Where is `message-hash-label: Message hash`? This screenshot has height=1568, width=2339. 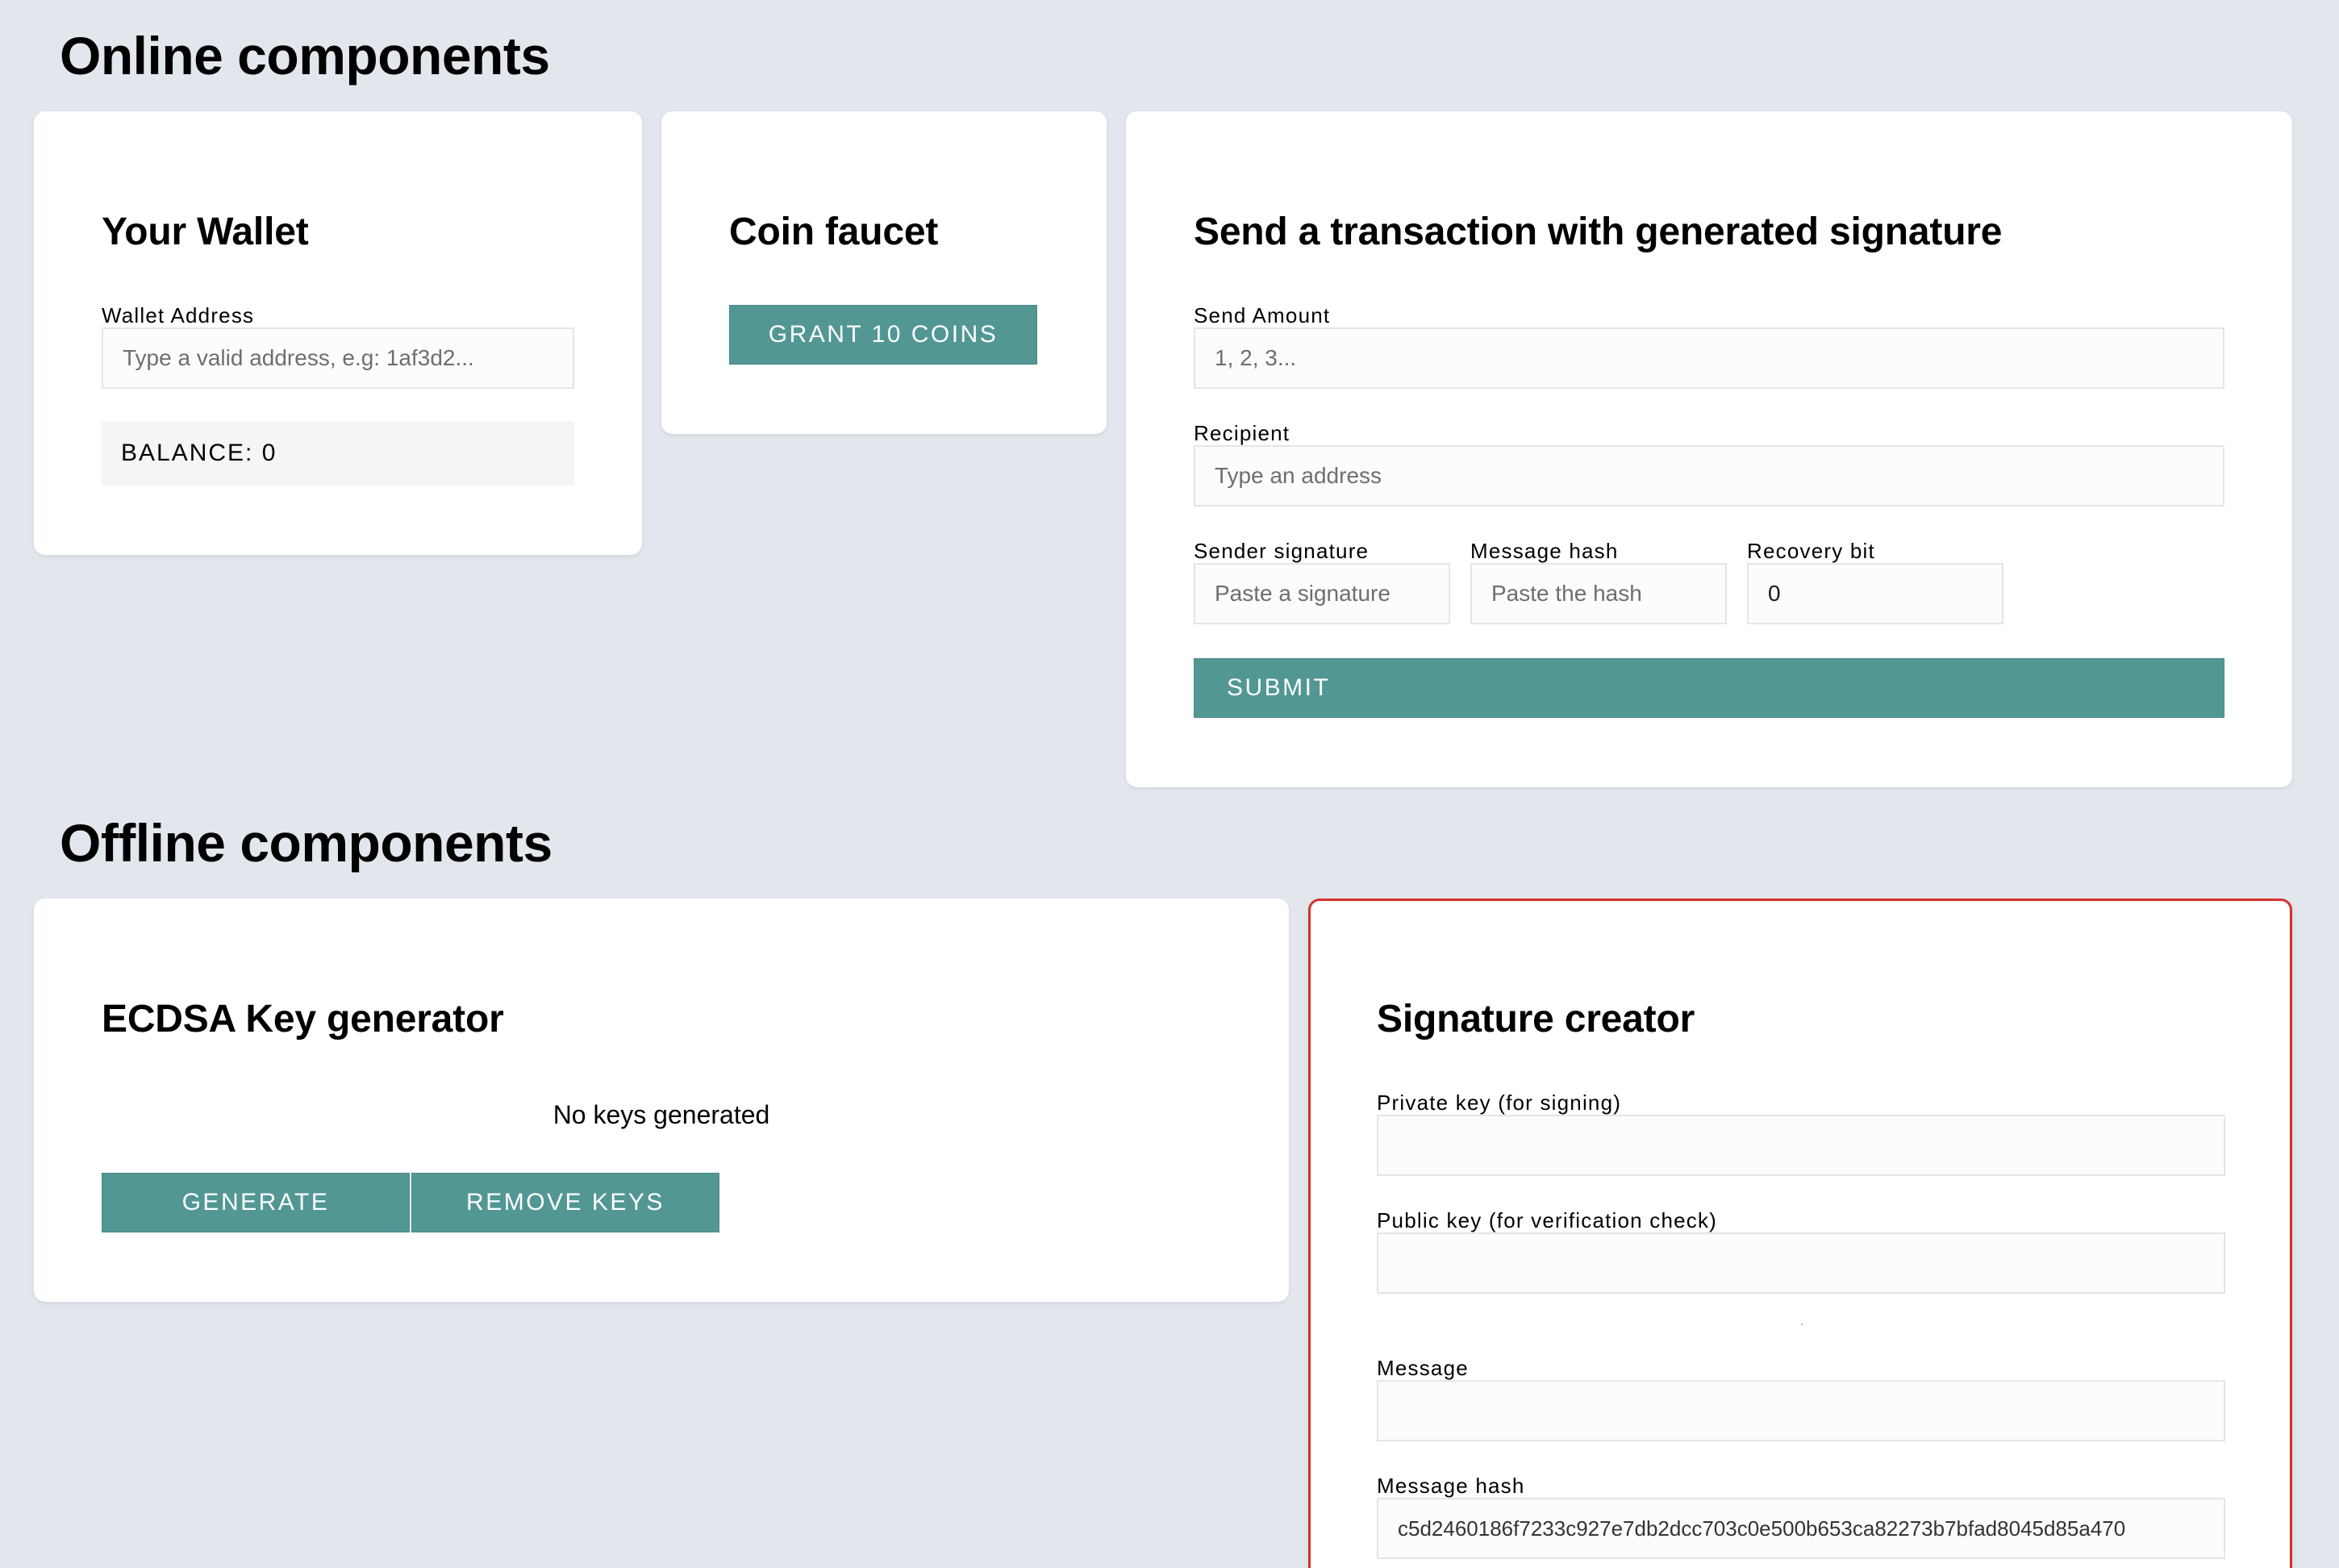
message-hash-label: Message hash is located at coordinates (1545, 551).